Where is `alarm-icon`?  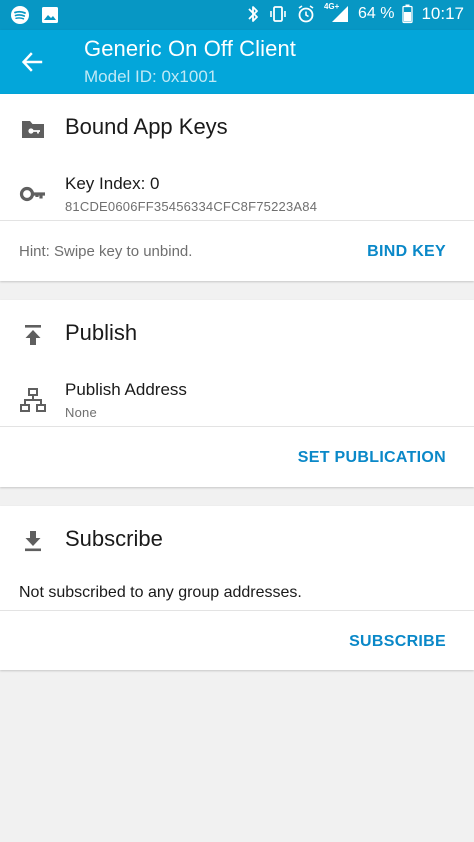
alarm-icon is located at coordinates (306, 14).